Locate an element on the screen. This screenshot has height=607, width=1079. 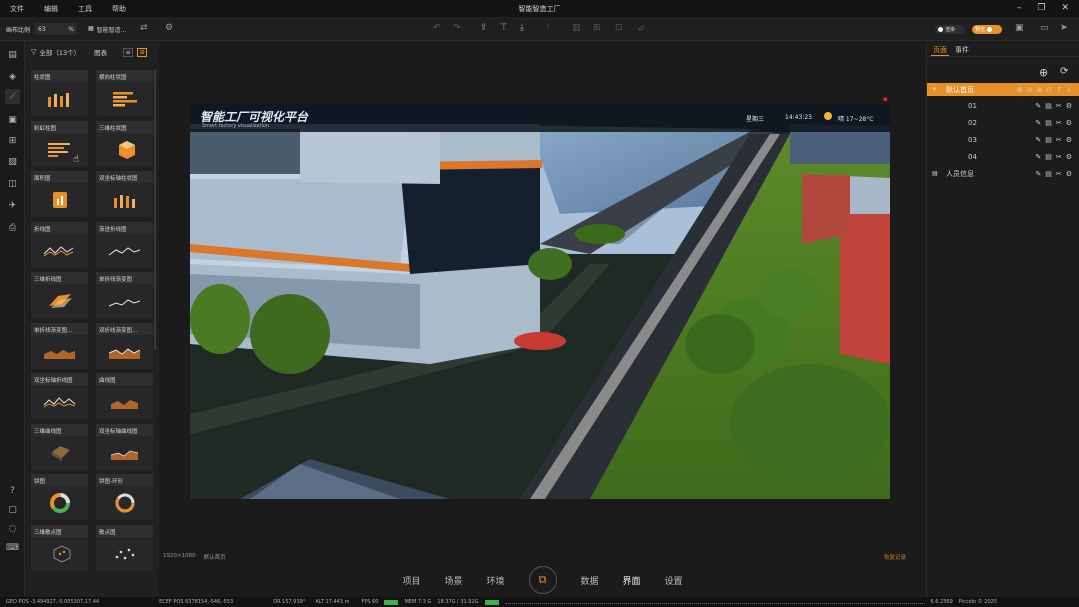
nav-center-logo: ⧉ is located at coordinates (542, 580).